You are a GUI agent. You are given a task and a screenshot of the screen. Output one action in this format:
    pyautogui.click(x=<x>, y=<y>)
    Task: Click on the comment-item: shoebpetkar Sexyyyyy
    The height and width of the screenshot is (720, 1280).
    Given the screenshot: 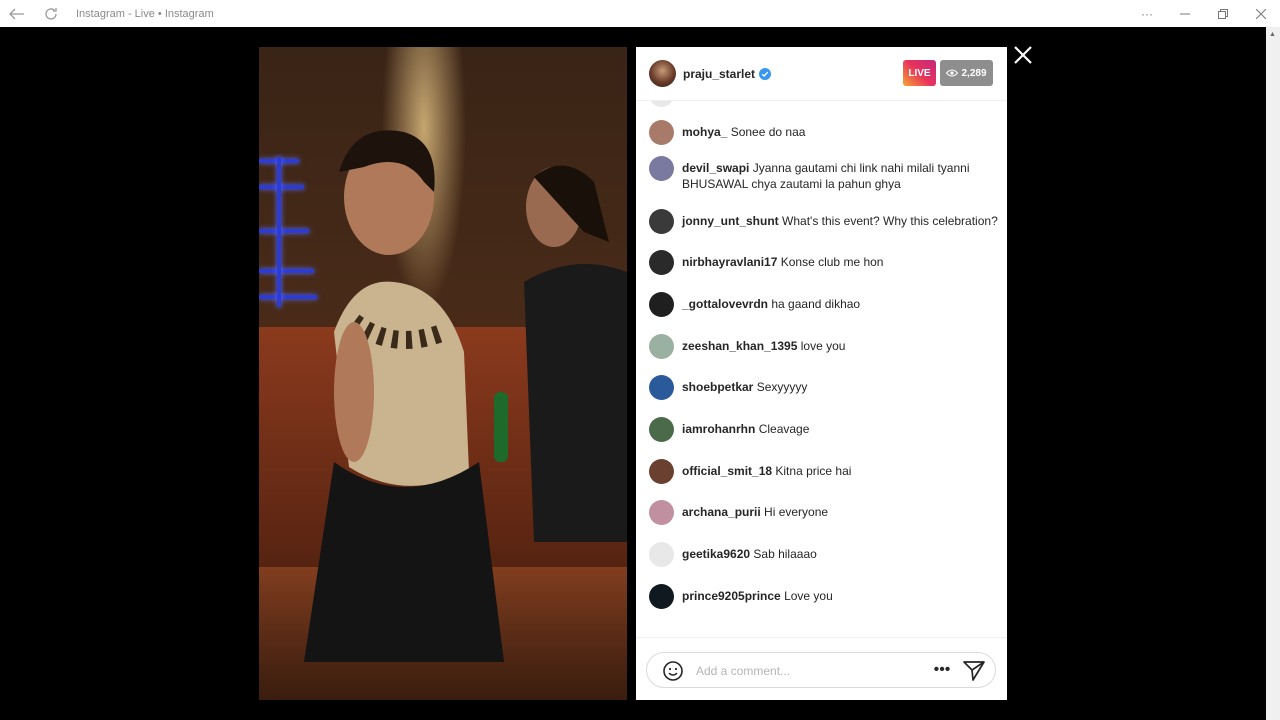 What is the action you would take?
    pyautogui.click(x=824, y=387)
    